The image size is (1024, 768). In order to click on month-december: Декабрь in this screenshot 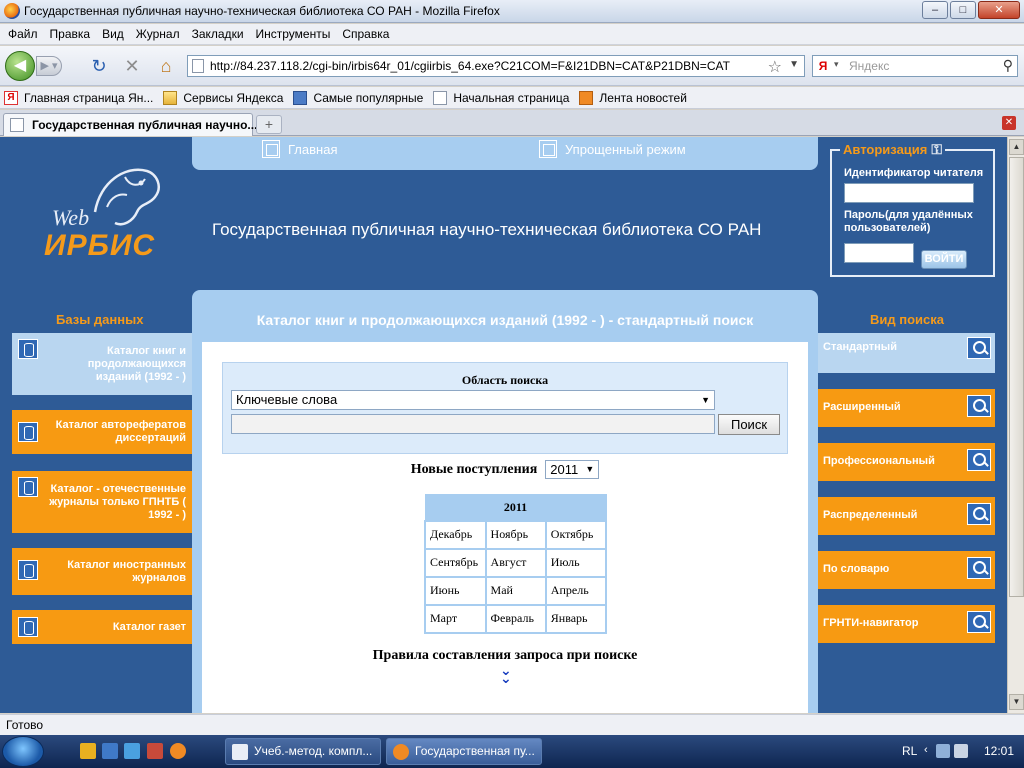, I will do `click(455, 534)`.